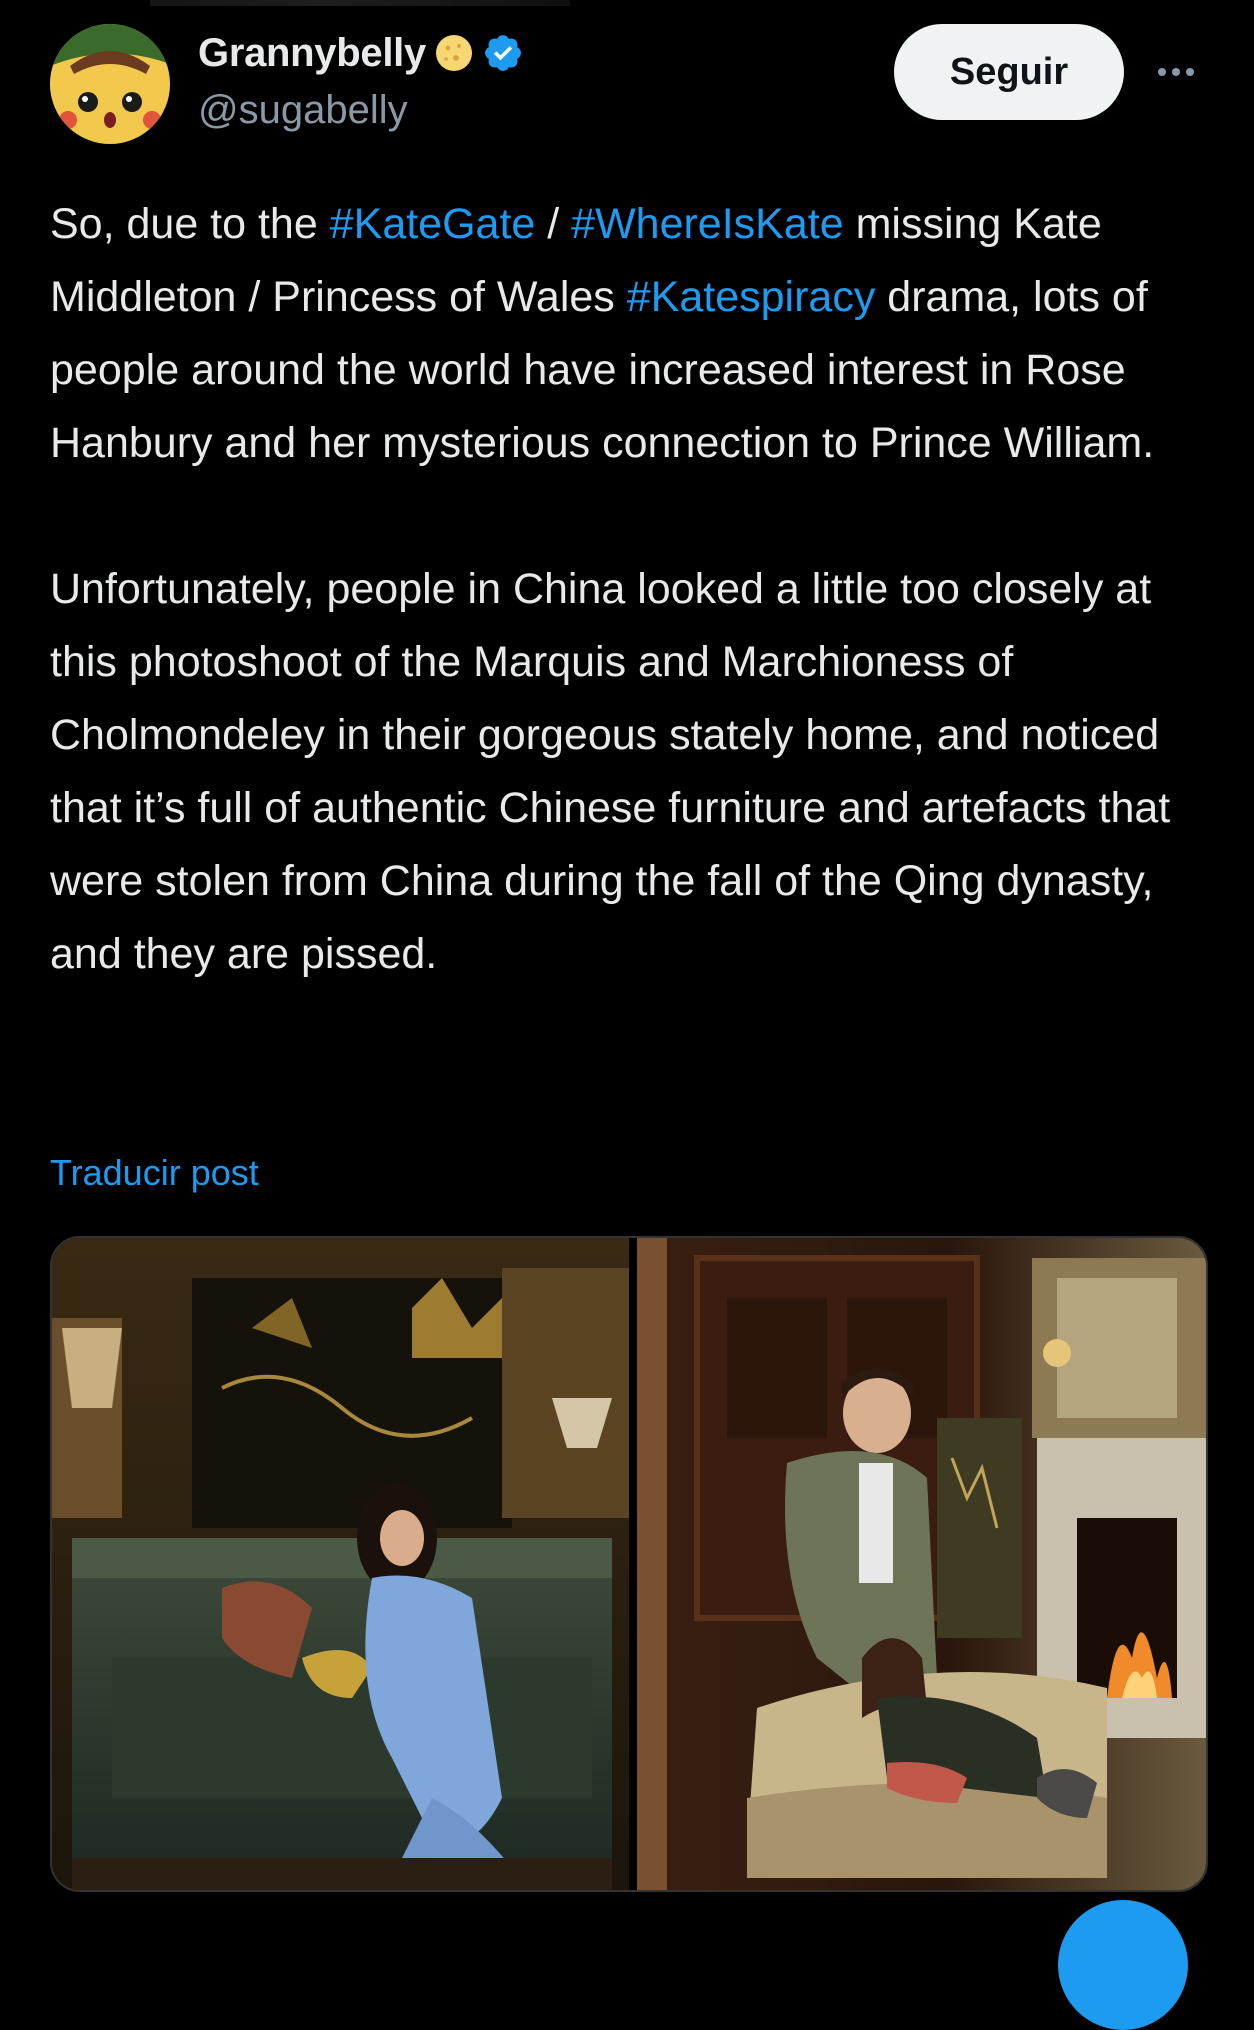 Image resolution: width=1254 pixels, height=2030 pixels. Describe the element at coordinates (751, 297) in the screenshot. I see `hashtag-katespiracy: #Katespiracy` at that location.